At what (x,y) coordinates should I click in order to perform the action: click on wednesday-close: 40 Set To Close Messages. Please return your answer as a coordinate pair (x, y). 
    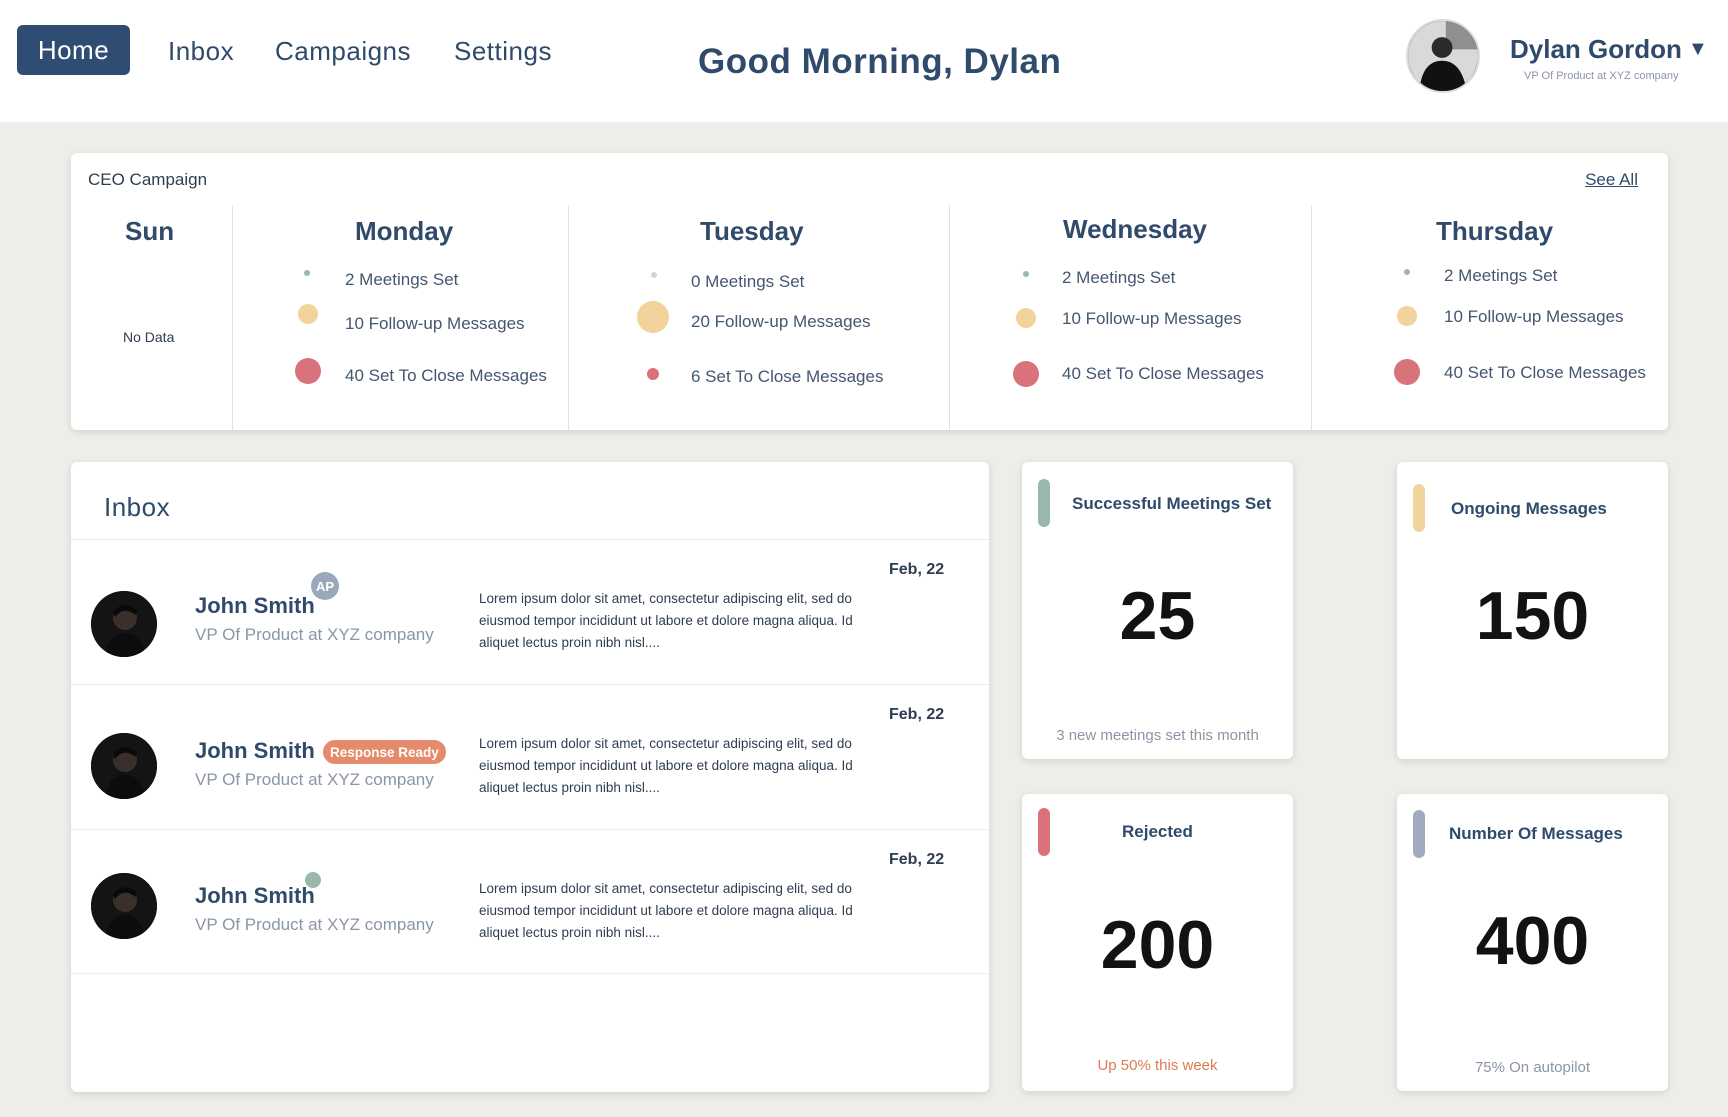
    Looking at the image, I should click on (1163, 373).